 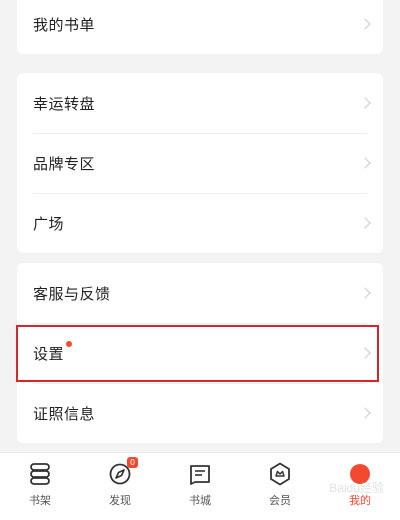 I want to click on menu-item-label: 品牌专区, so click(x=64, y=163).